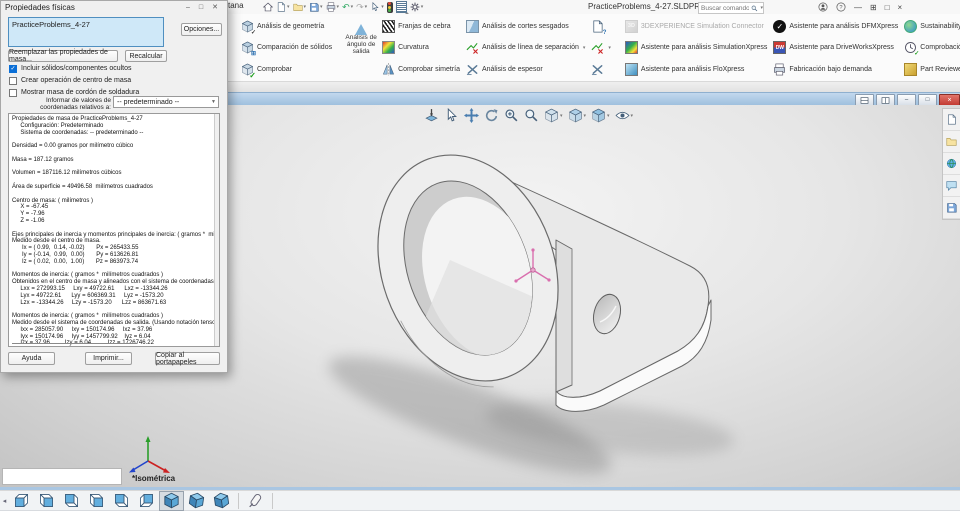 The image size is (960, 511). What do you see at coordinates (525, 69) in the screenshot?
I see `ribbon-thickness-analysis: Análisis de espesor` at bounding box center [525, 69].